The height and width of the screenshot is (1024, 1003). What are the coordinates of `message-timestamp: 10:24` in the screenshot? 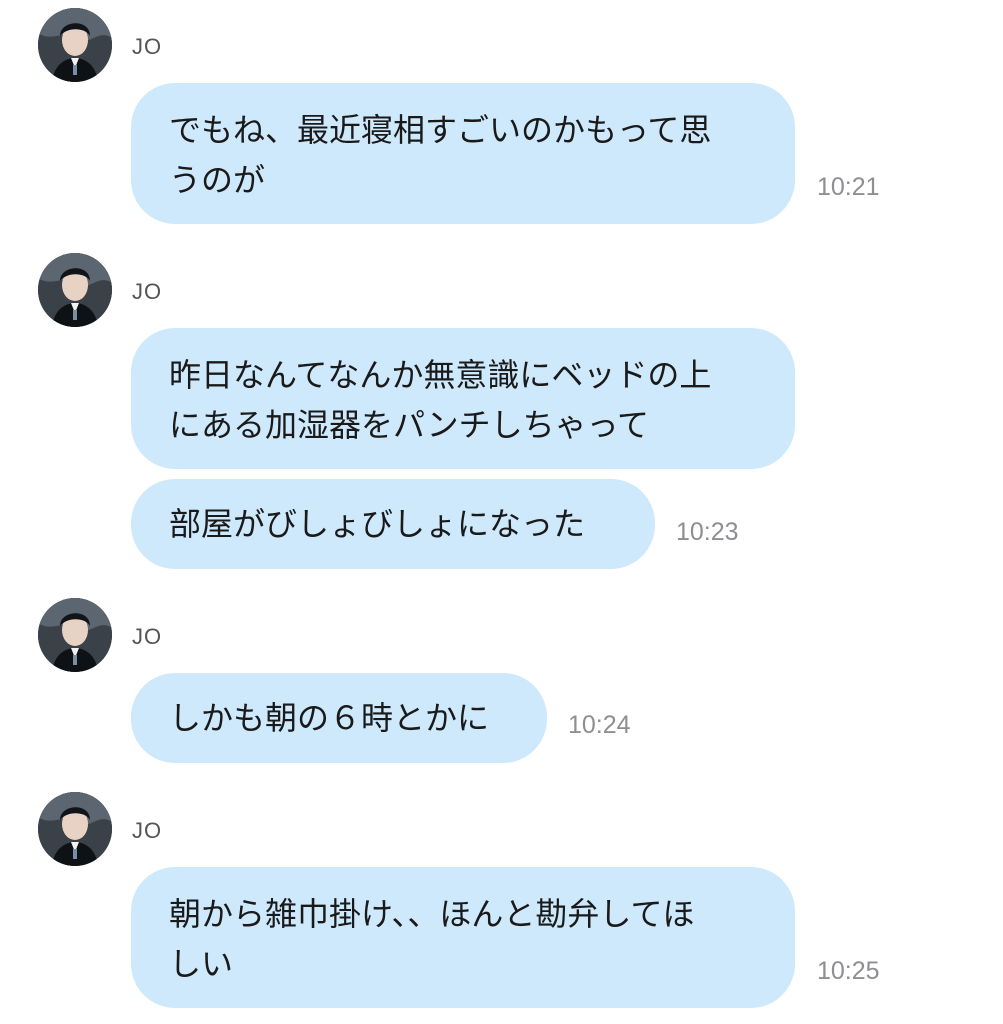 It's located at (599, 725).